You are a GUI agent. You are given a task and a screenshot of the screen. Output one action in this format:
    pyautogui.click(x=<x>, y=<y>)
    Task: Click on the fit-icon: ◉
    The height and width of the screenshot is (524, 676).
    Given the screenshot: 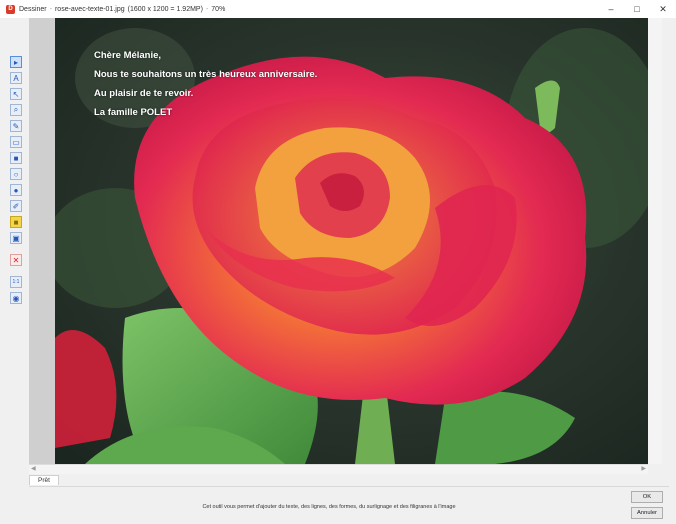 What is the action you would take?
    pyautogui.click(x=16, y=298)
    